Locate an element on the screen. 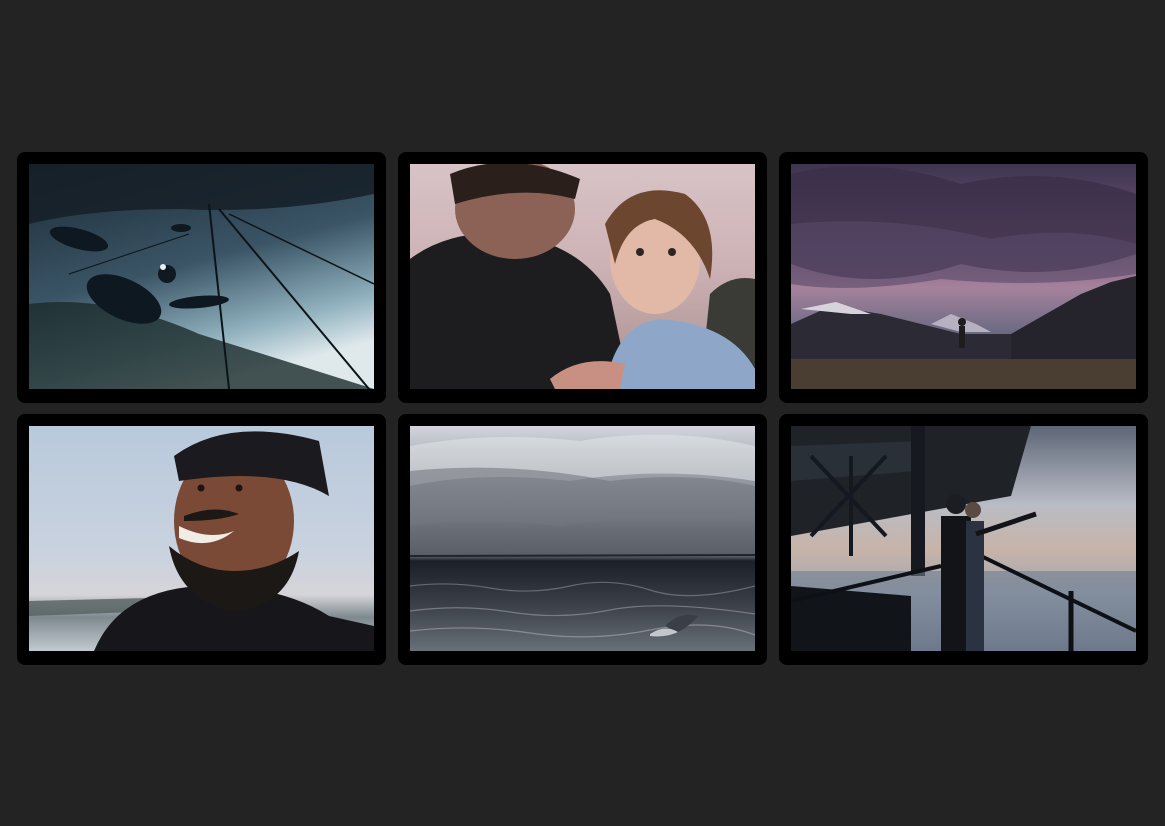  people-on-bridge-pointing-photo is located at coordinates (963, 538).